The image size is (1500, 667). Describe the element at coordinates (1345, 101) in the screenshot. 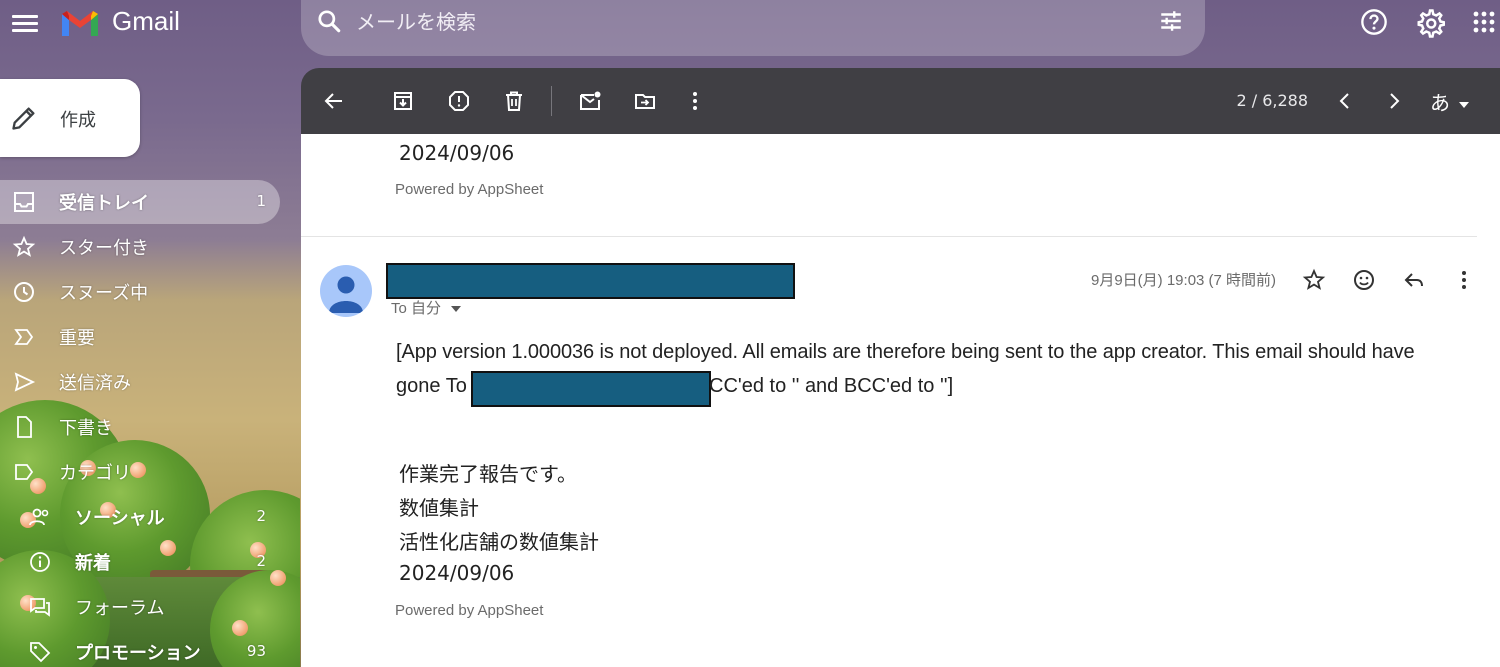

I see `chevron-left-icon` at that location.